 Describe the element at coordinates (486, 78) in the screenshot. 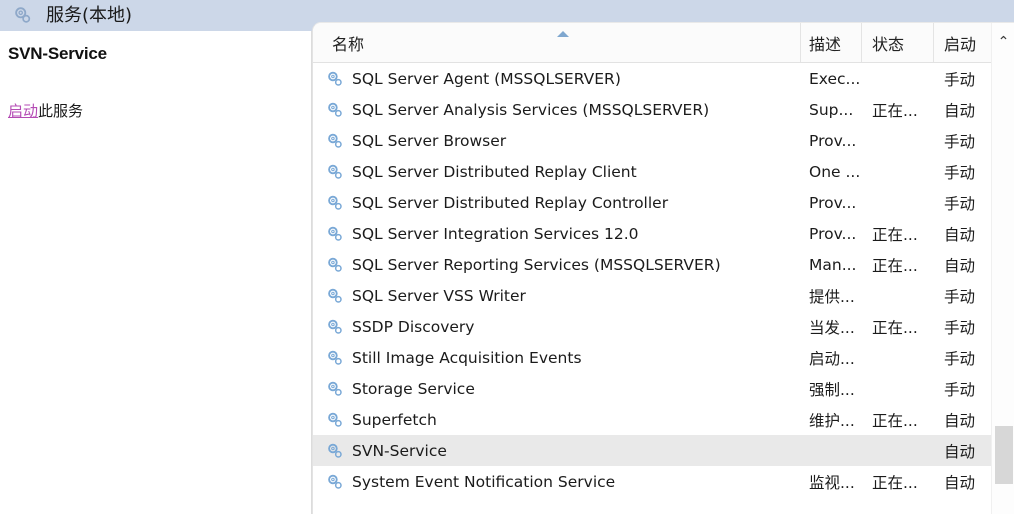

I see `service-name-label: SQL Server Agent (MSSQLSERVER)` at that location.